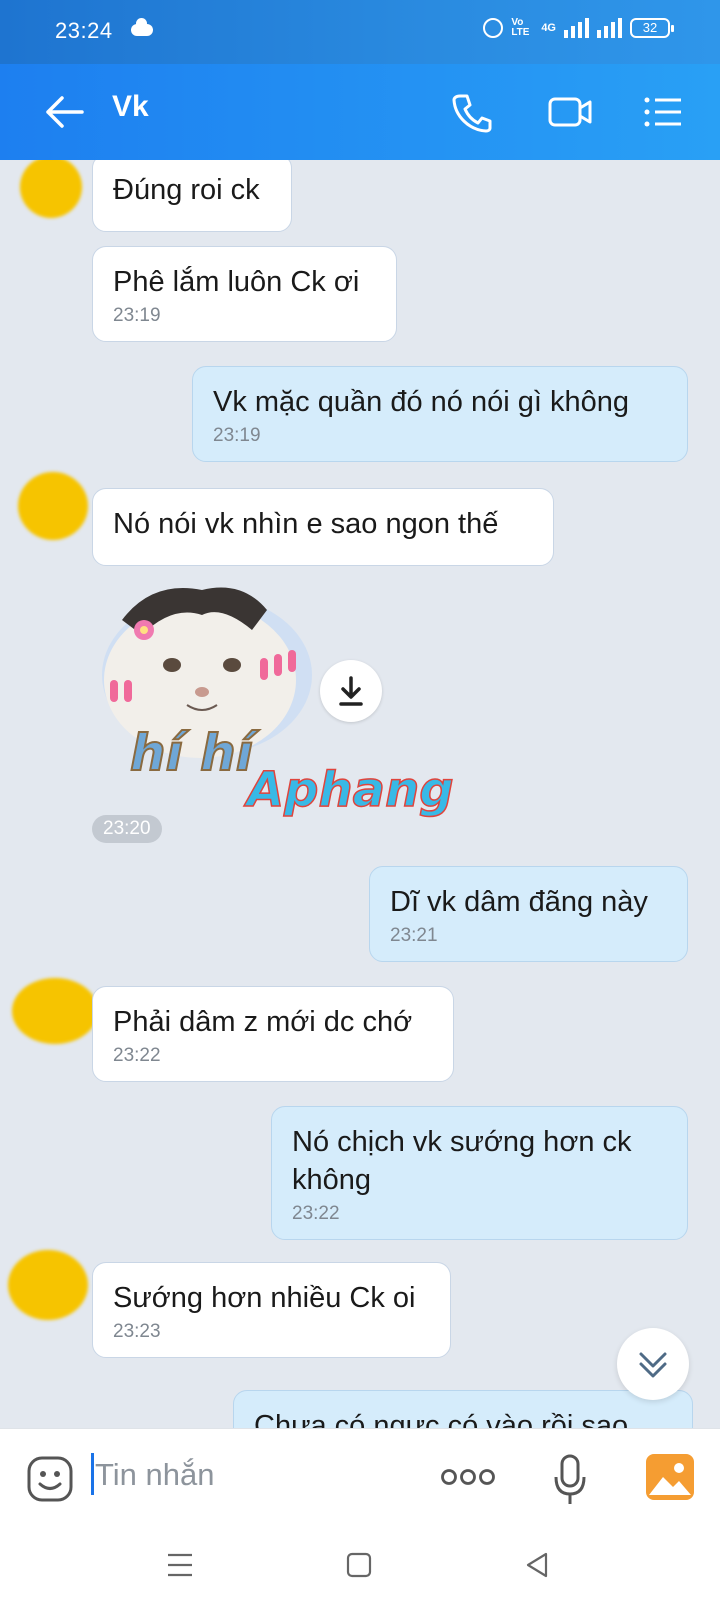  What do you see at coordinates (468, 1477) in the screenshot?
I see `more-options-icon` at bounding box center [468, 1477].